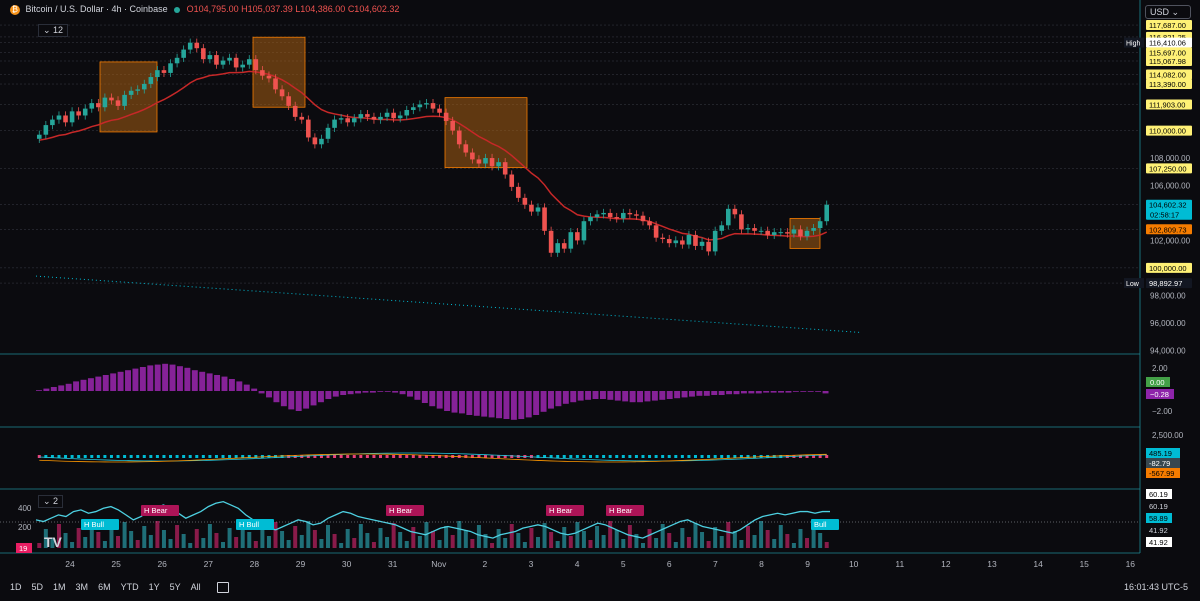  I want to click on calendar-icon, so click(222, 587).